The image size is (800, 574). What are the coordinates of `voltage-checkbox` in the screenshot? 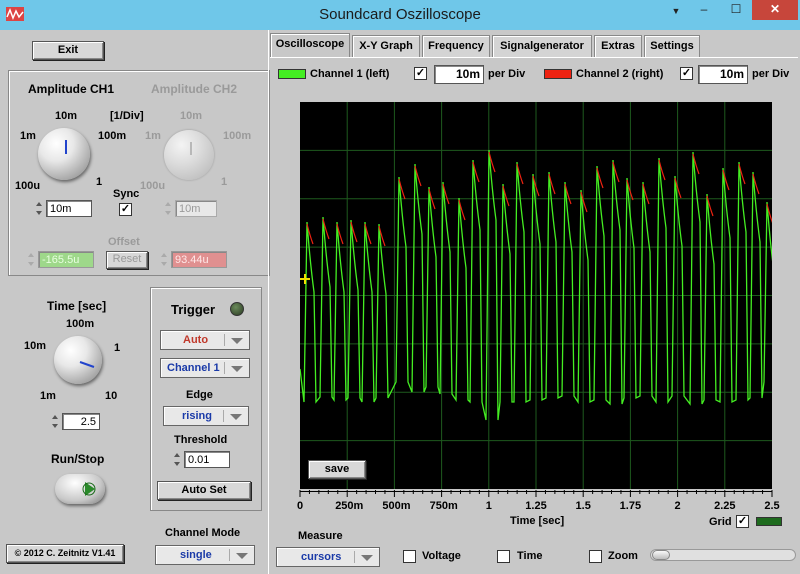 It's located at (409, 556).